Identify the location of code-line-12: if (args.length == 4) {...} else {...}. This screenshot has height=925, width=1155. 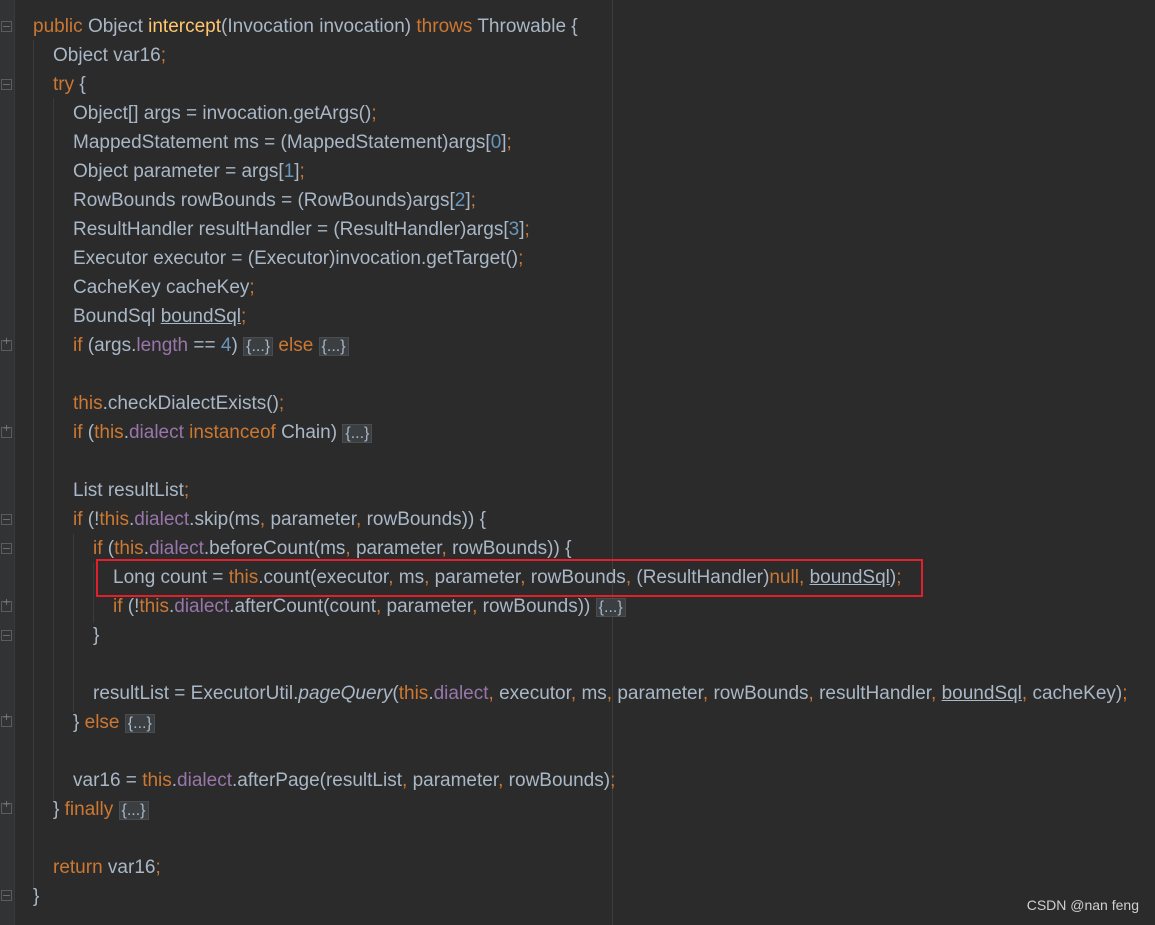
(211, 345).